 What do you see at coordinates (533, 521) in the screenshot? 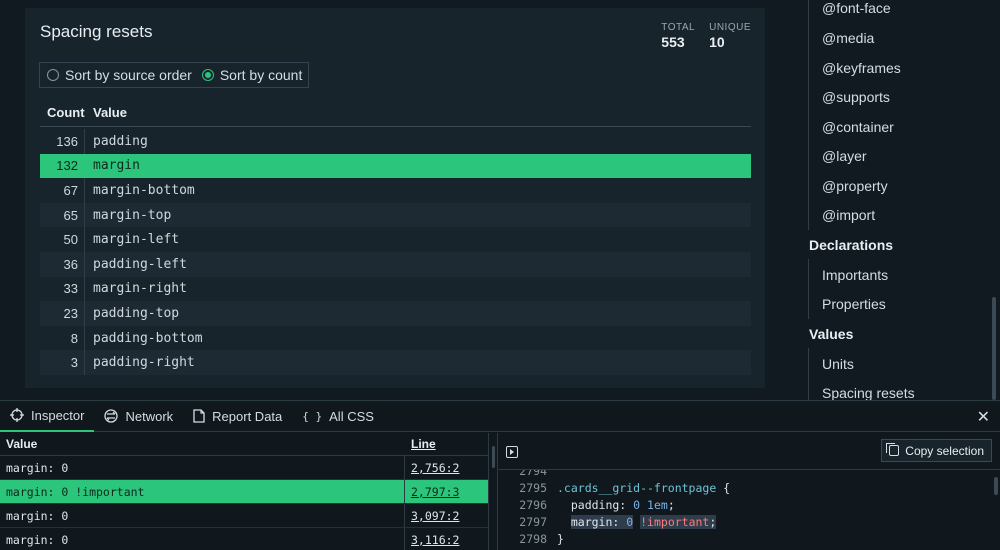
I see `line-number: 2797` at bounding box center [533, 521].